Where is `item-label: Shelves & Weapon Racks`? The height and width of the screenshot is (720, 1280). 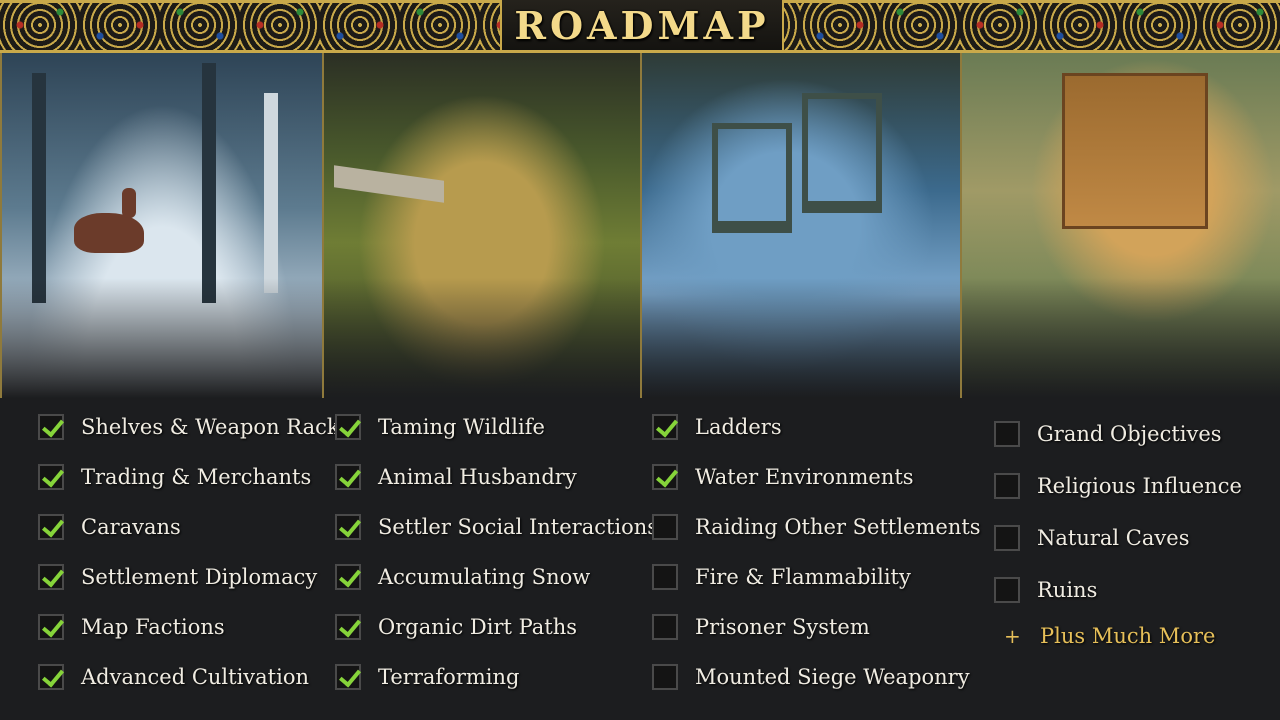 item-label: Shelves & Weapon Racks is located at coordinates (216, 427).